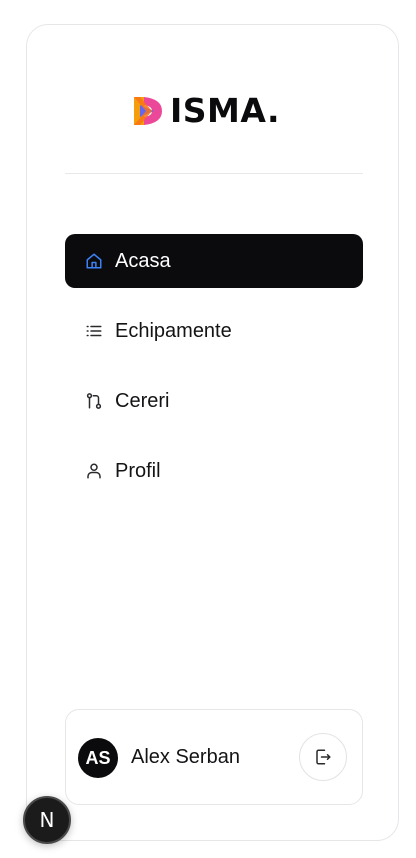 This screenshot has height=858, width=416. I want to click on logout-button, so click(323, 757).